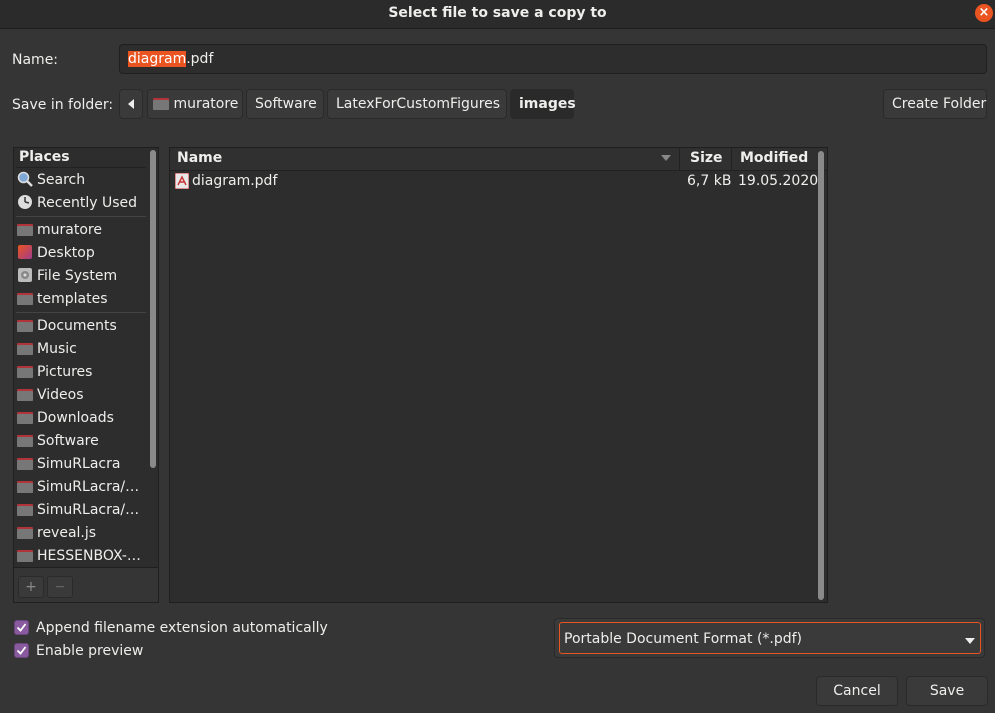 This screenshot has width=995, height=713. I want to click on append-extension-label: Append filename extension automatically, so click(182, 628).